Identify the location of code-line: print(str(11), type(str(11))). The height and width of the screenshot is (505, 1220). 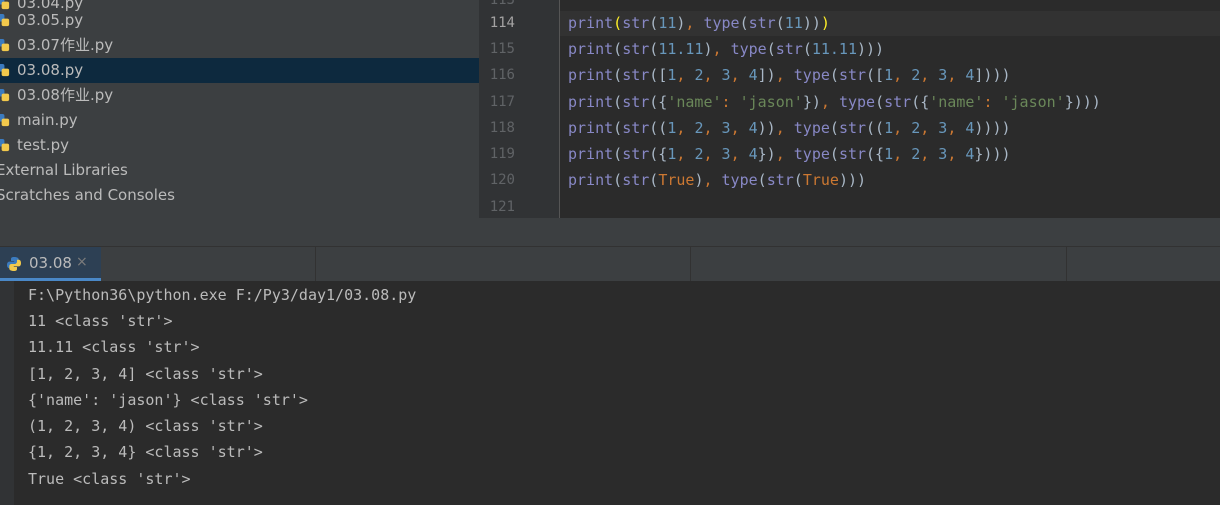
(699, 23).